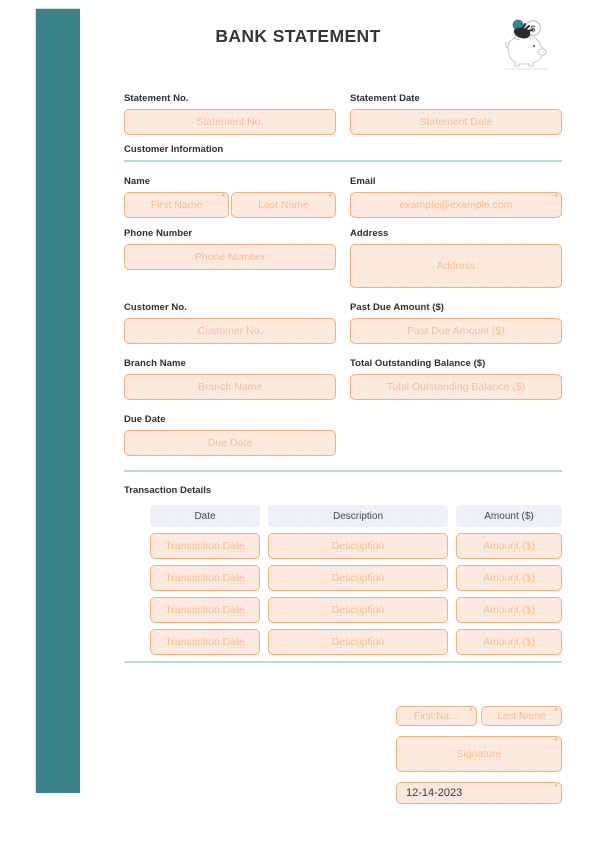 This screenshot has width=594, height=841. I want to click on transactions-top-divider, so click(343, 471).